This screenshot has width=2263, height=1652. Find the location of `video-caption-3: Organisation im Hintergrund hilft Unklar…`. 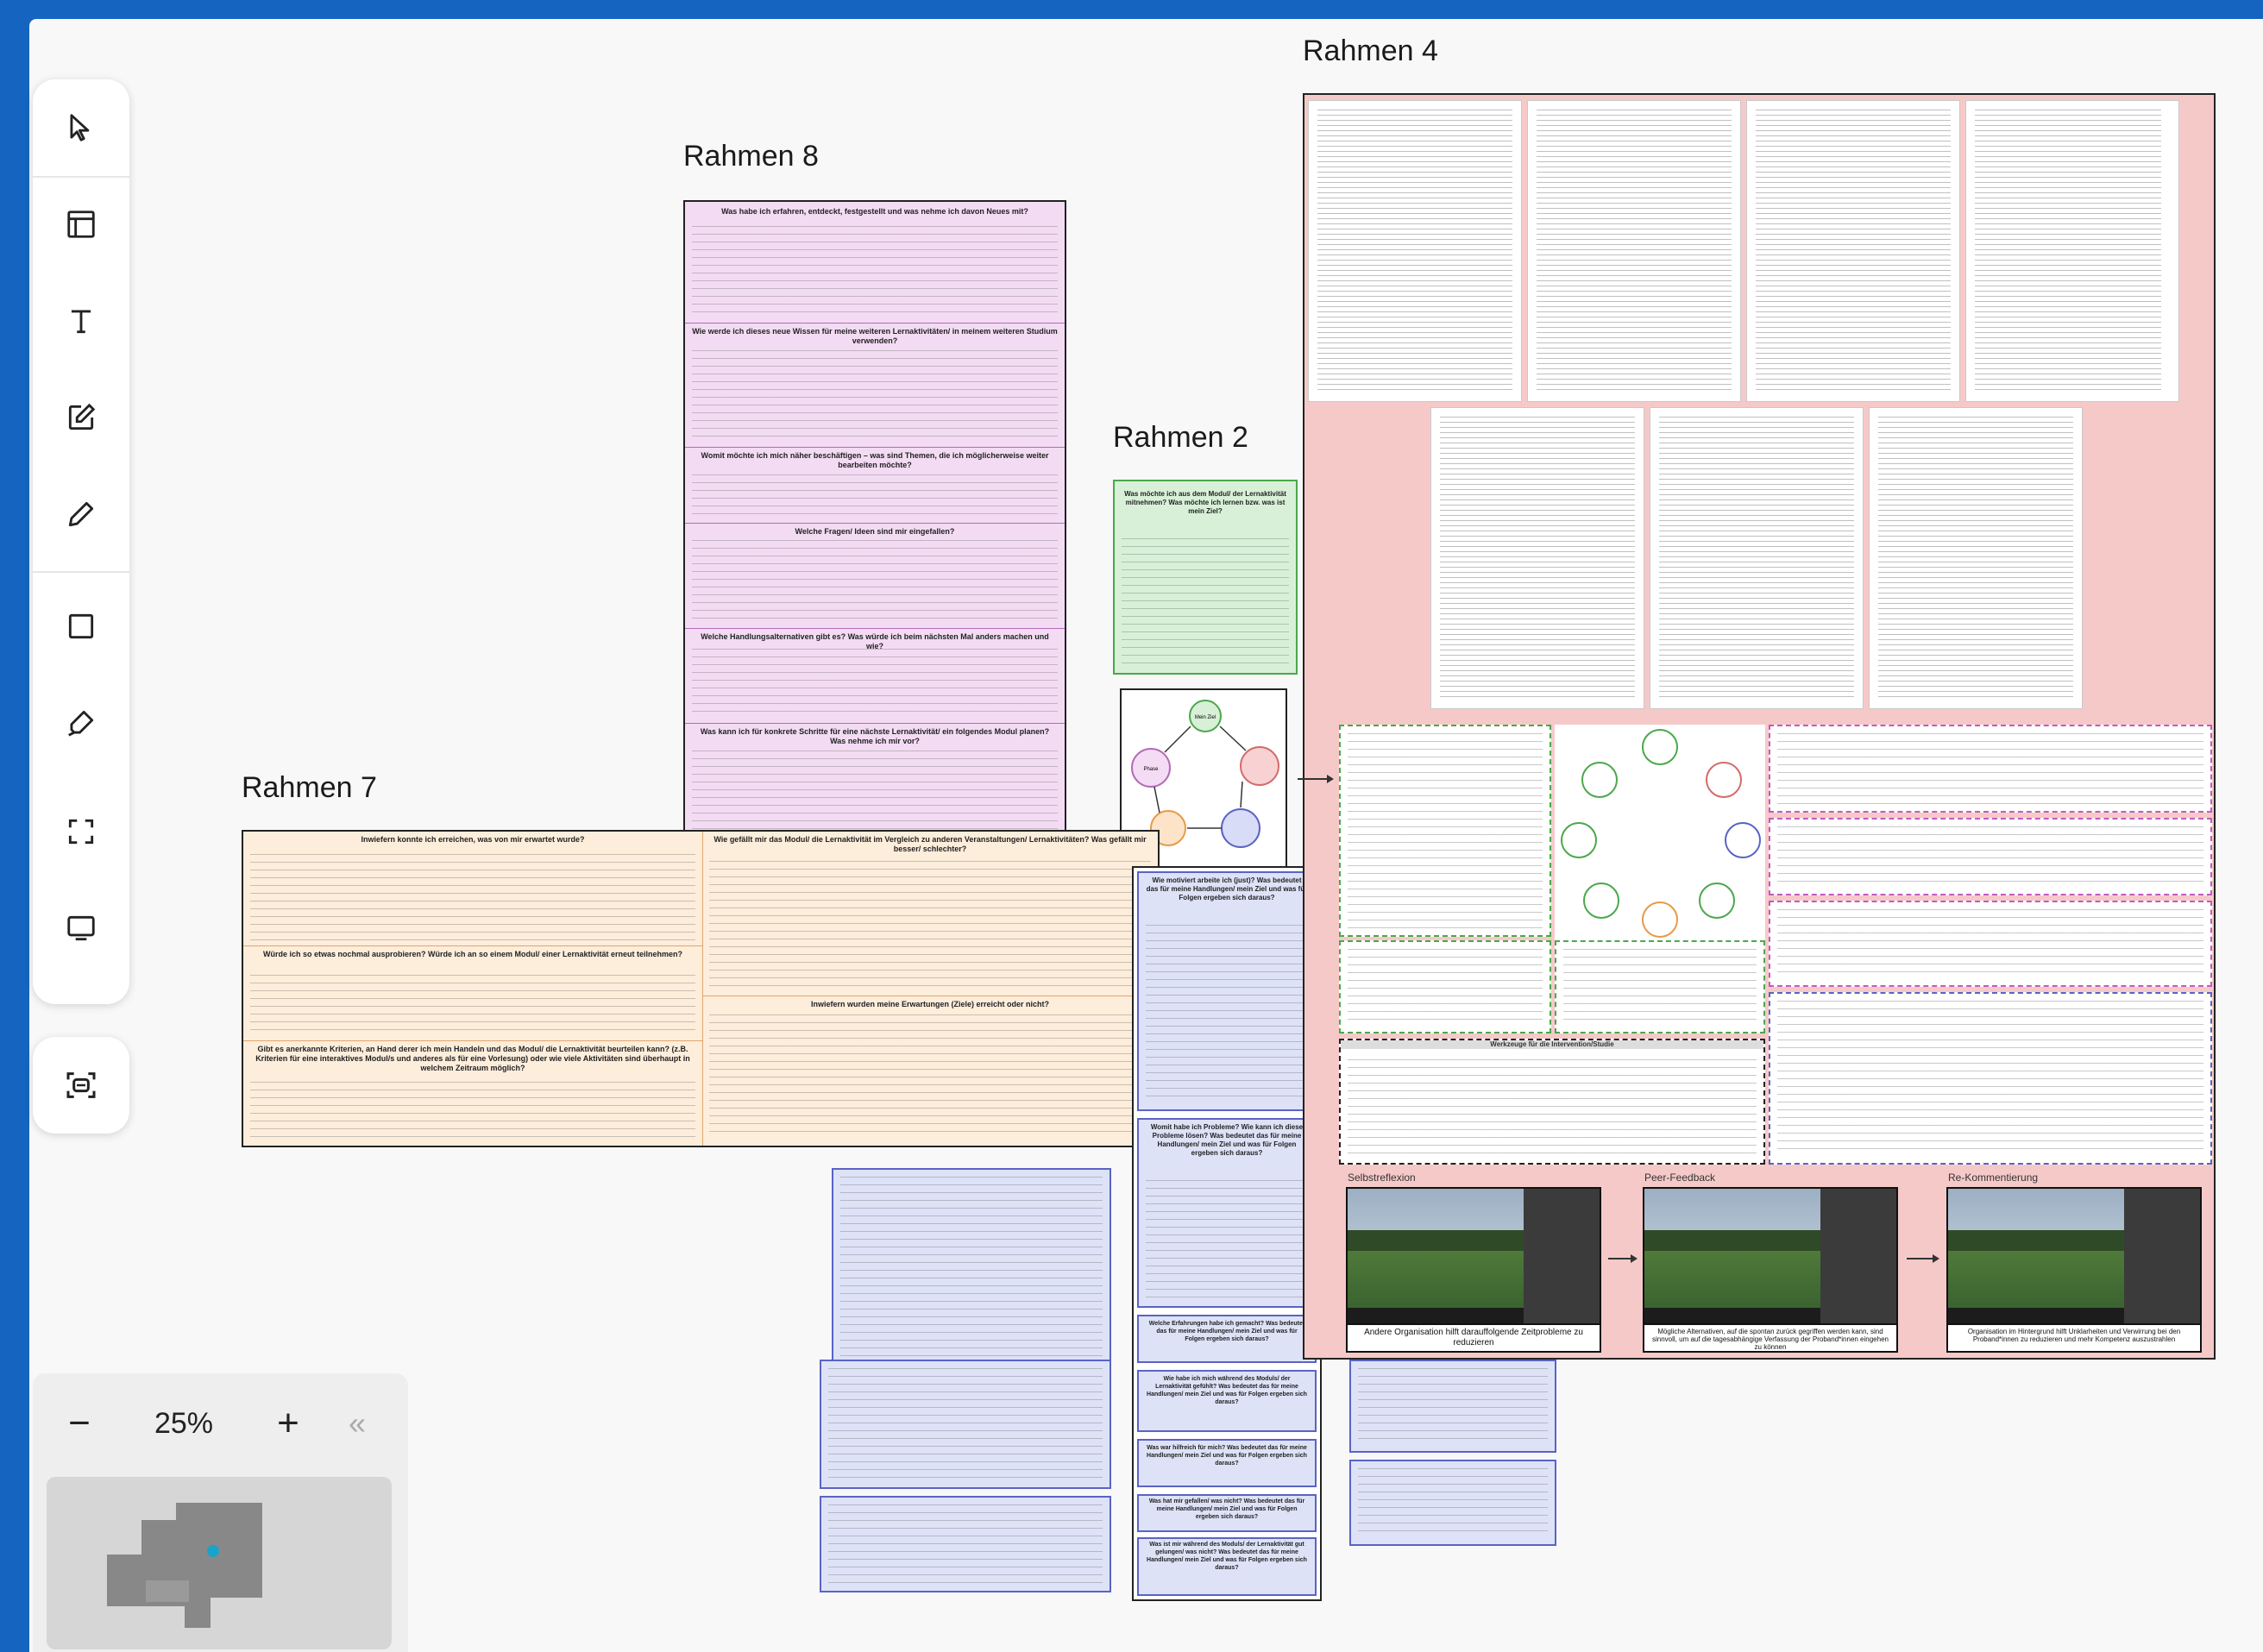

video-caption-3: Organisation im Hintergrund hilft Unklar… is located at coordinates (2074, 1338).